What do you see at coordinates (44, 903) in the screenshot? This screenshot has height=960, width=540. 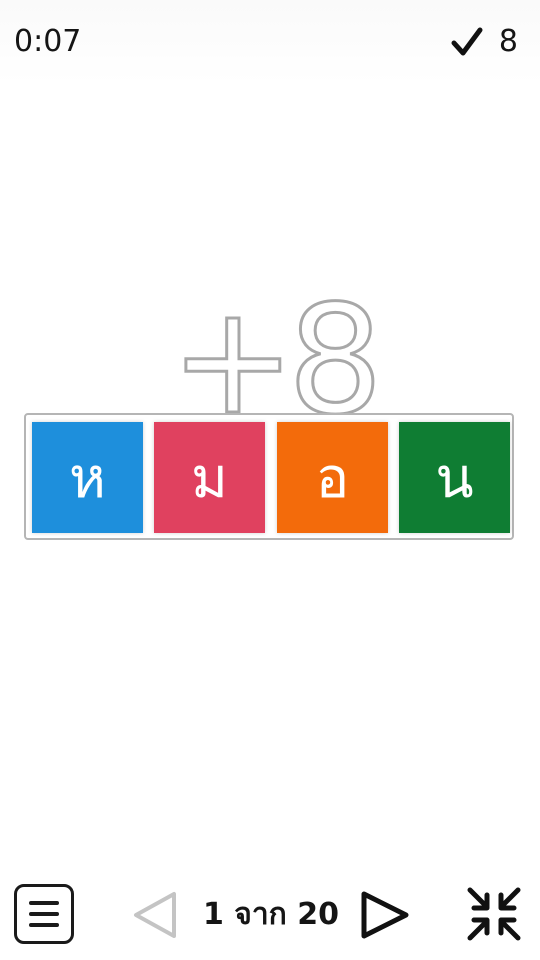 I see `hamburger-icon` at bounding box center [44, 903].